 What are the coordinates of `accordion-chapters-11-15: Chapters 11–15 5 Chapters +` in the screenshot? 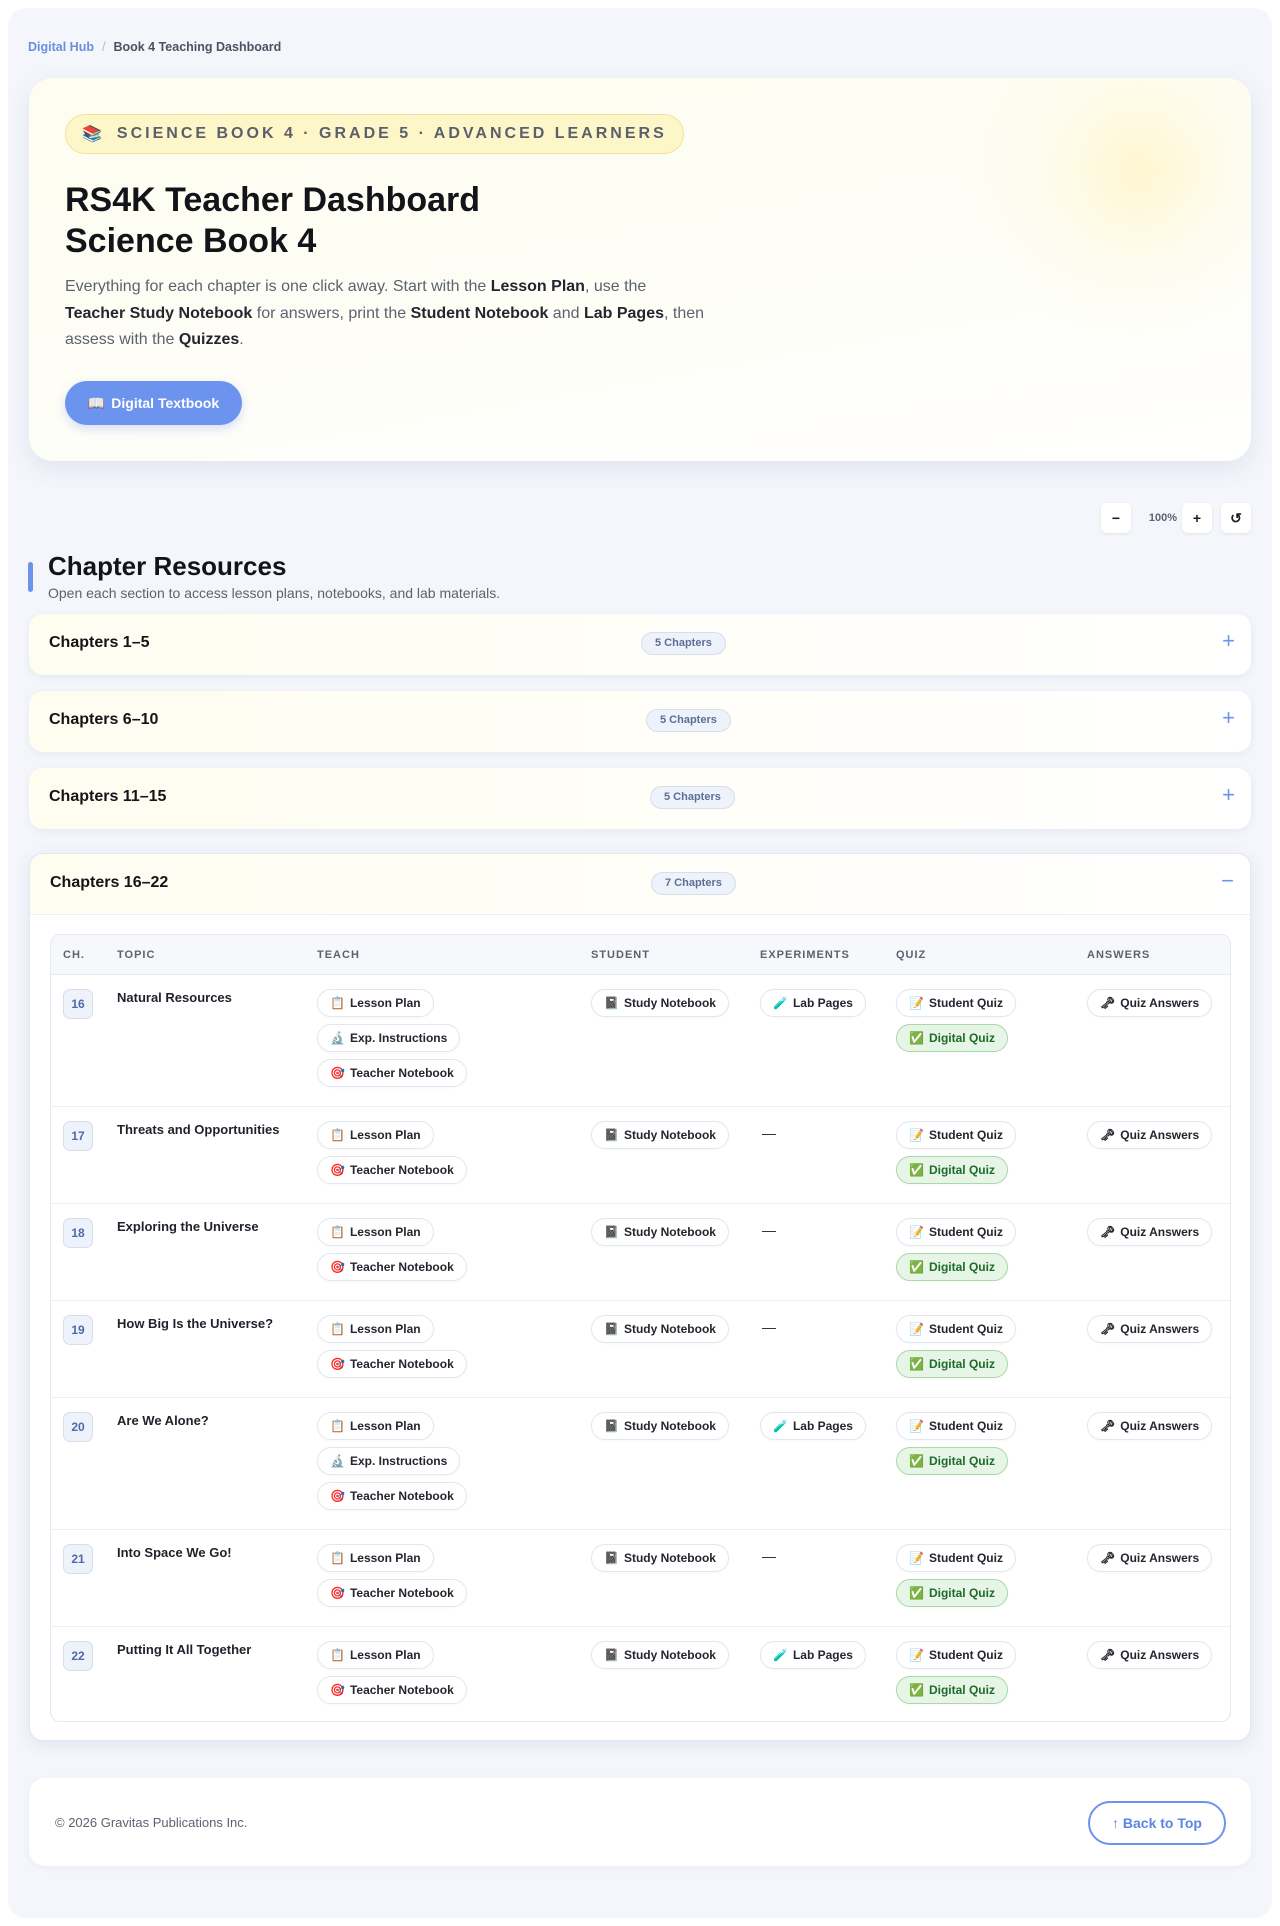 It's located at (640, 798).